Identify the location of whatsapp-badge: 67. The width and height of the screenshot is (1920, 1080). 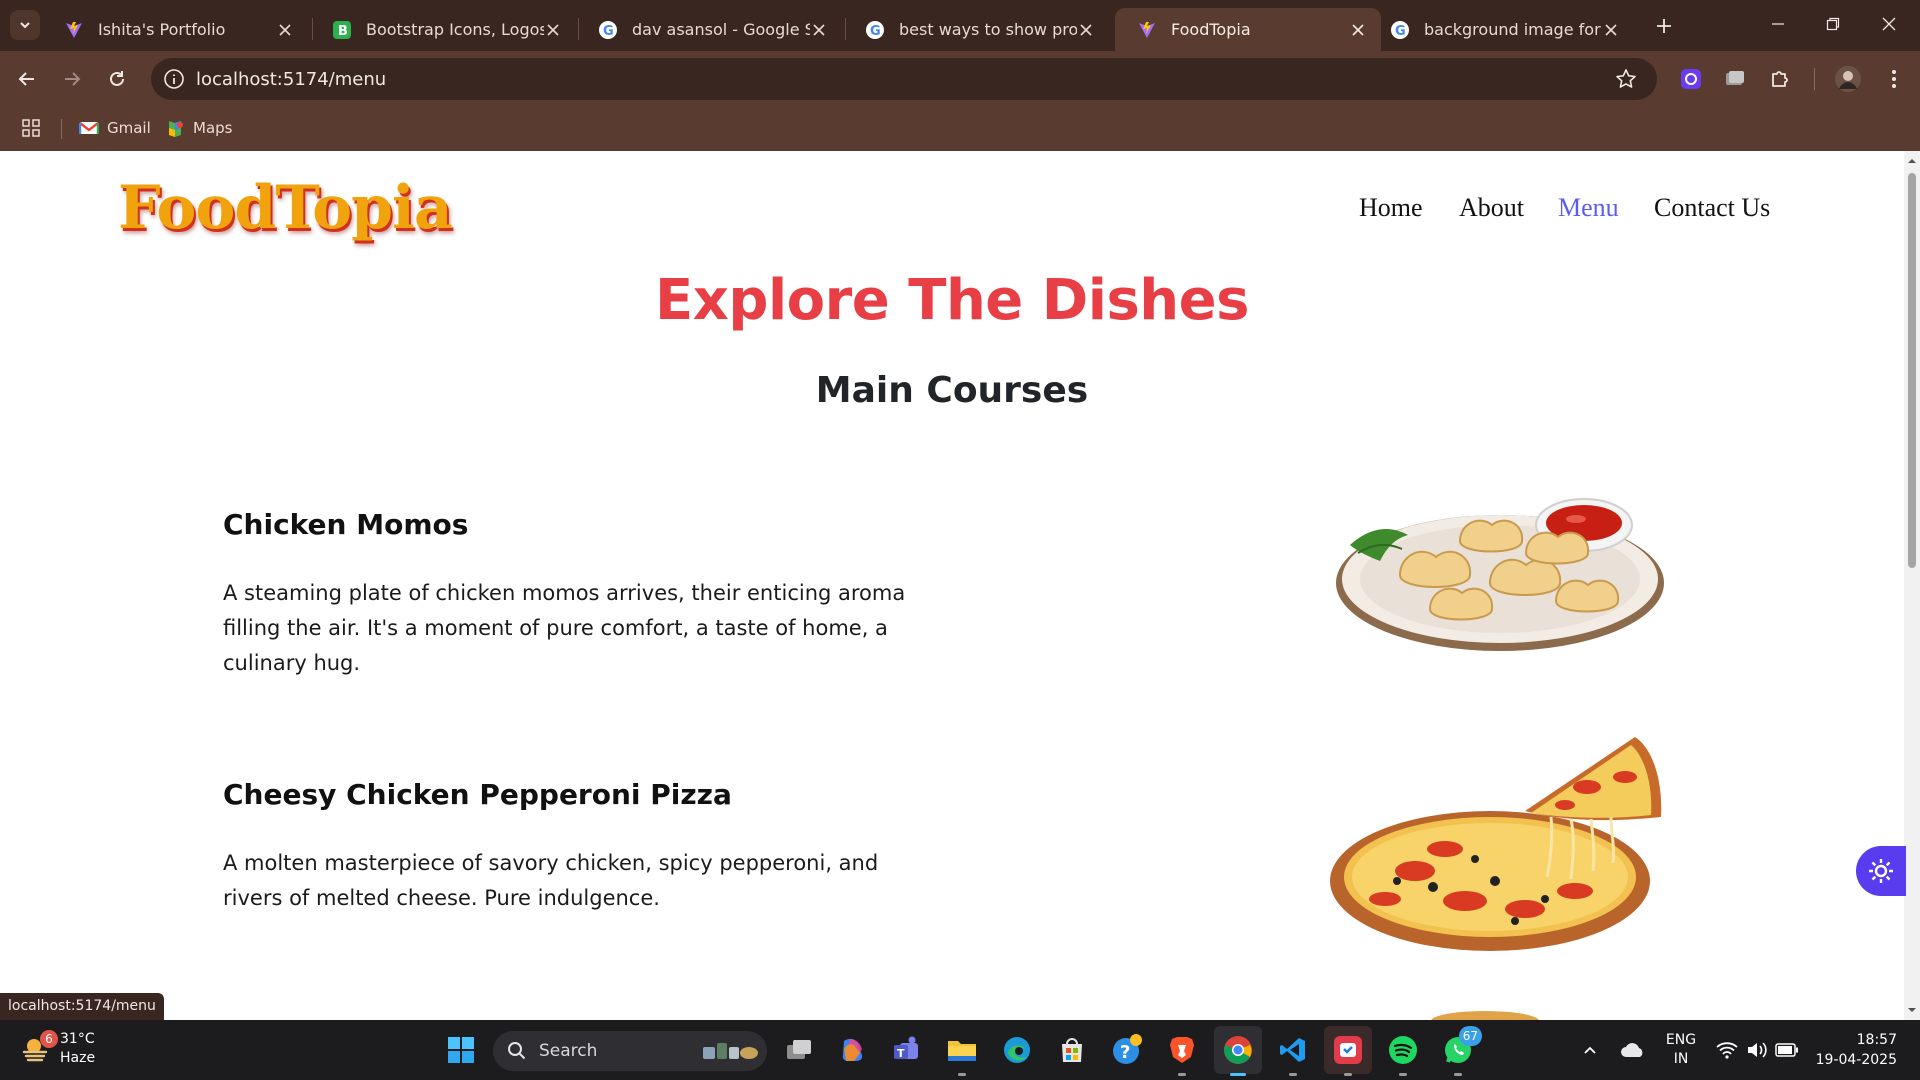
(1470, 1036).